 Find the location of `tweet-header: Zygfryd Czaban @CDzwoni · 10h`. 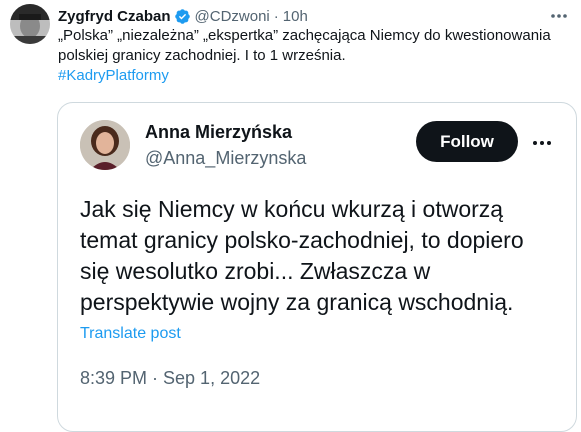

tweet-header: Zygfryd Czaban @CDzwoni · 10h is located at coordinates (299, 16).